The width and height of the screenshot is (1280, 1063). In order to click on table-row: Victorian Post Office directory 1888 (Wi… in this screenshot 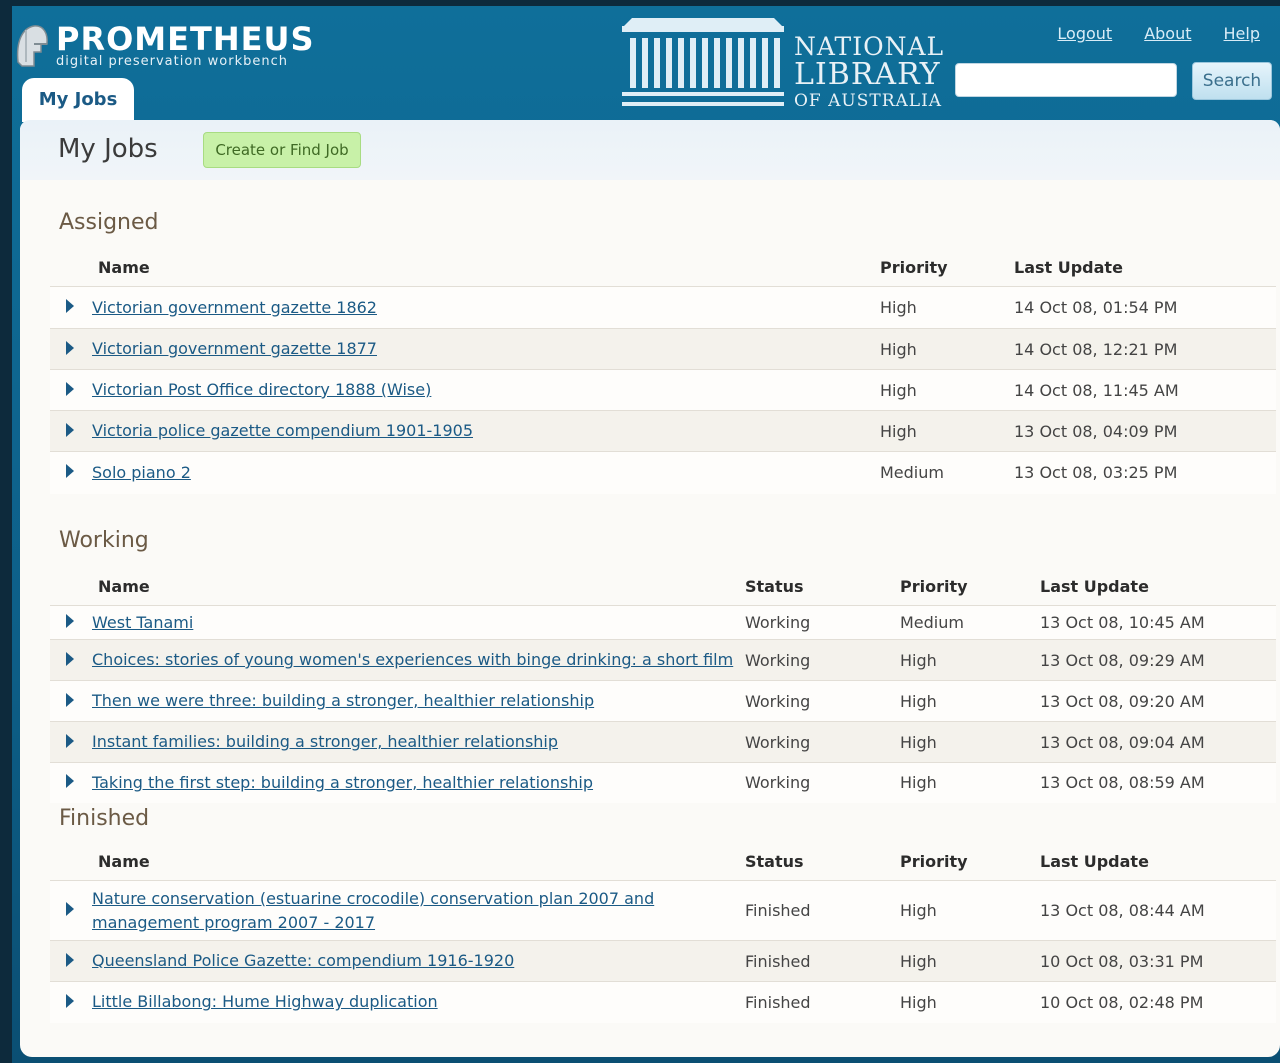, I will do `click(663, 390)`.